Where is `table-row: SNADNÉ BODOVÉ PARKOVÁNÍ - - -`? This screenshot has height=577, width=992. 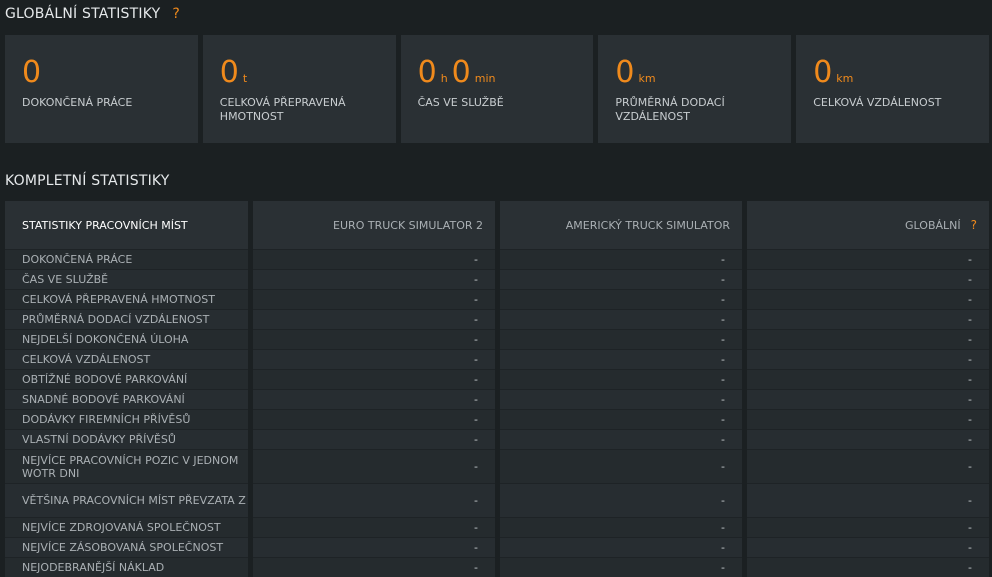
table-row: SNADNÉ BODOVÉ PARKOVÁNÍ - - - is located at coordinates (497, 399).